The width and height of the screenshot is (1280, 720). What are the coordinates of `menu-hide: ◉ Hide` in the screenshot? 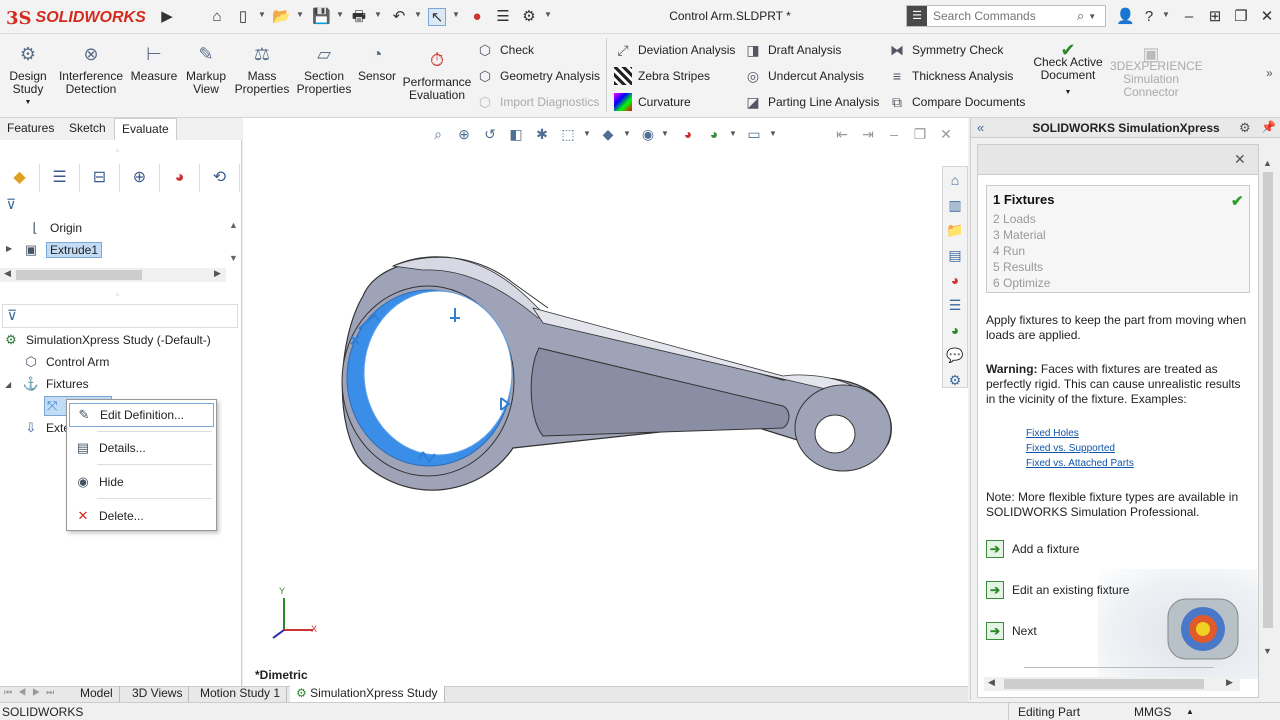 It's located at (141, 482).